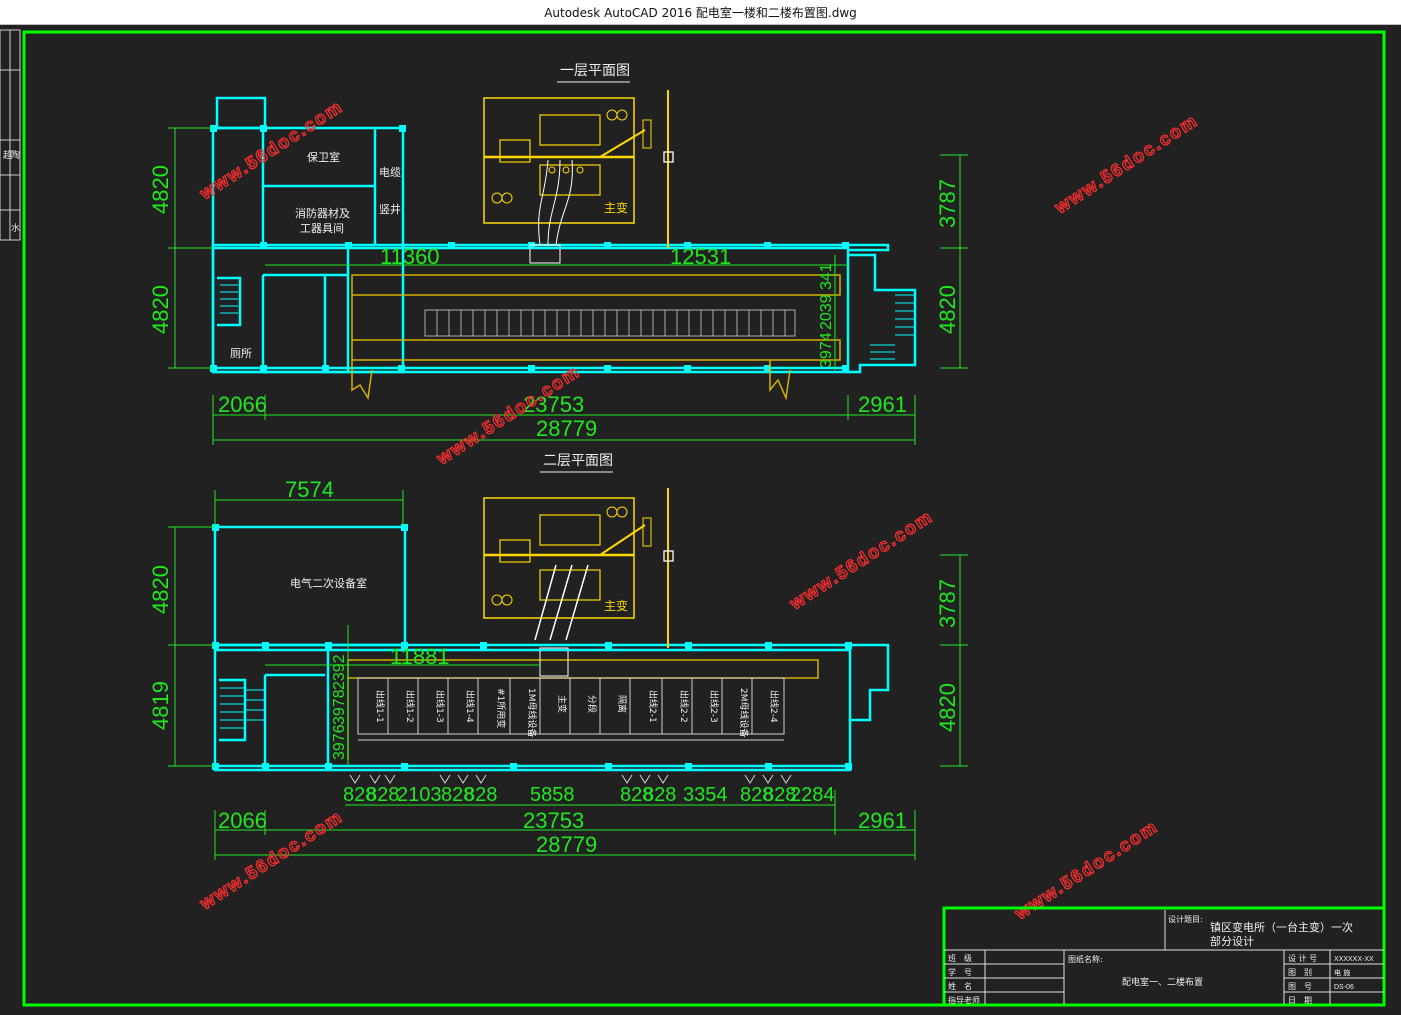  What do you see at coordinates (553, 820) in the screenshot?
I see `dim: 23753` at bounding box center [553, 820].